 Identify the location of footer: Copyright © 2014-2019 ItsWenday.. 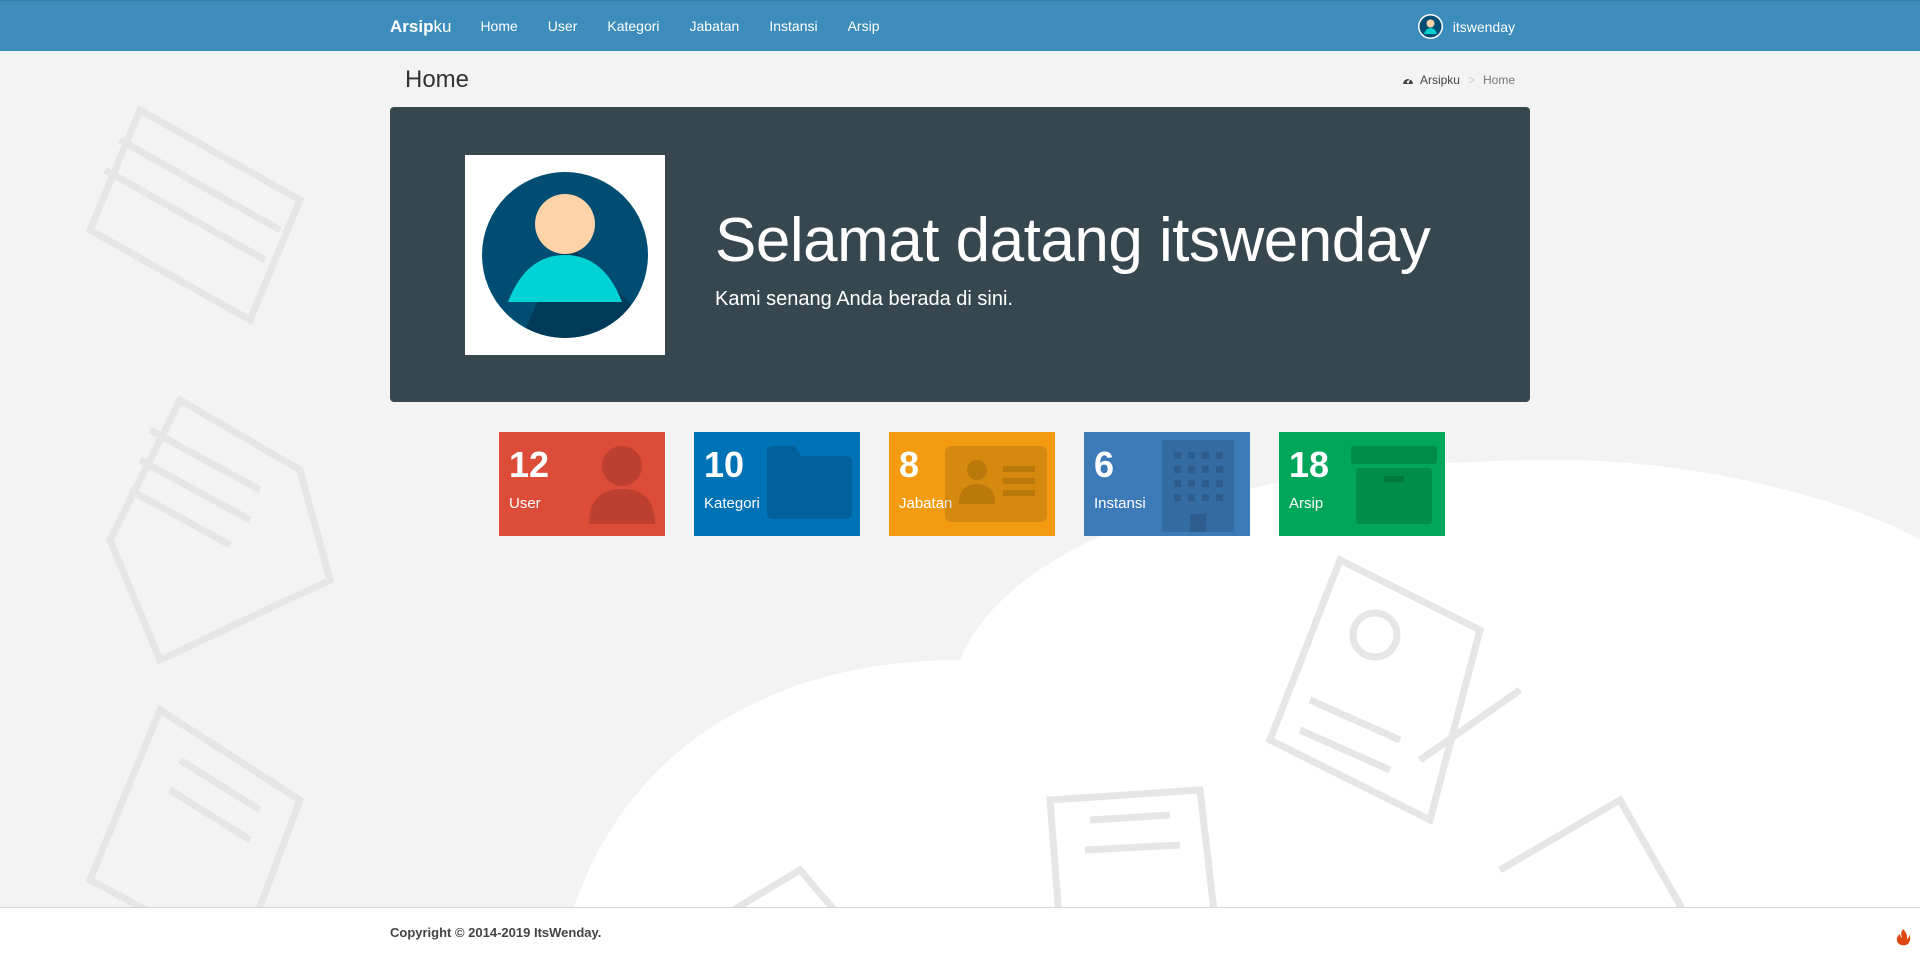
(960, 933).